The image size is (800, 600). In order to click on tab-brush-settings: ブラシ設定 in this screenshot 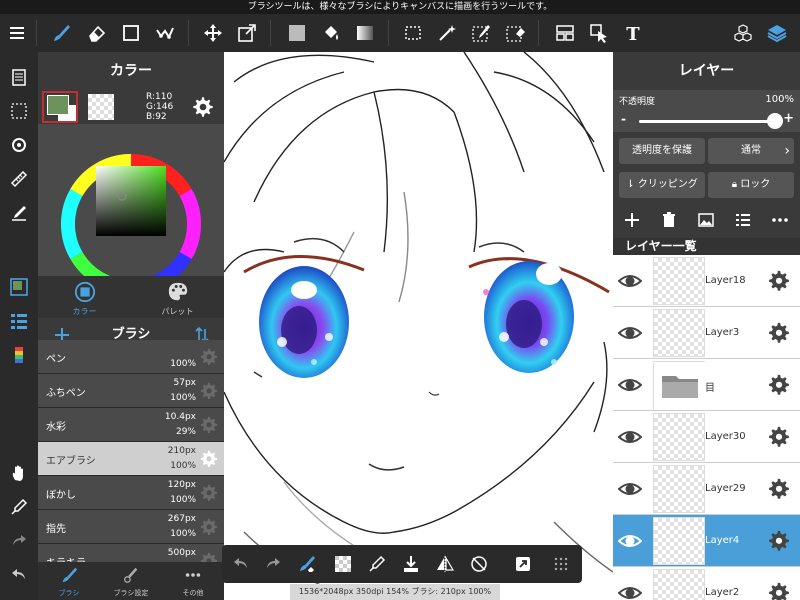, I will do `click(131, 581)`.